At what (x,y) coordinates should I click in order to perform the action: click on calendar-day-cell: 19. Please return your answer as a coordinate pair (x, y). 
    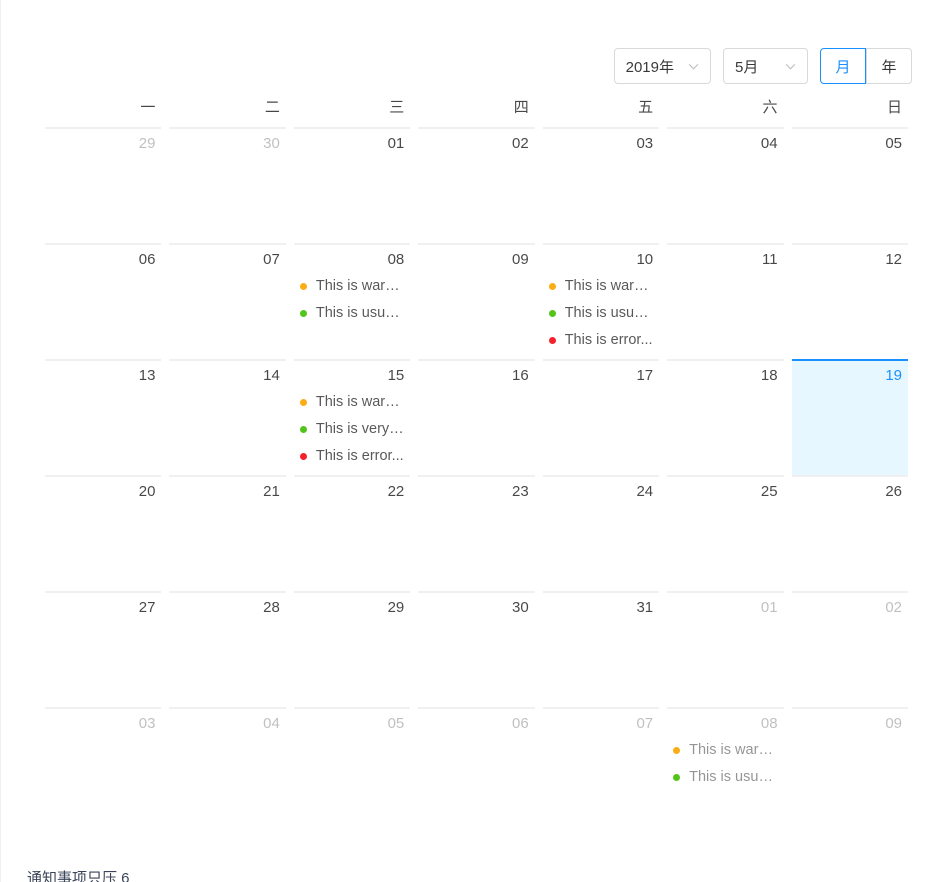
    Looking at the image, I should click on (850, 417).